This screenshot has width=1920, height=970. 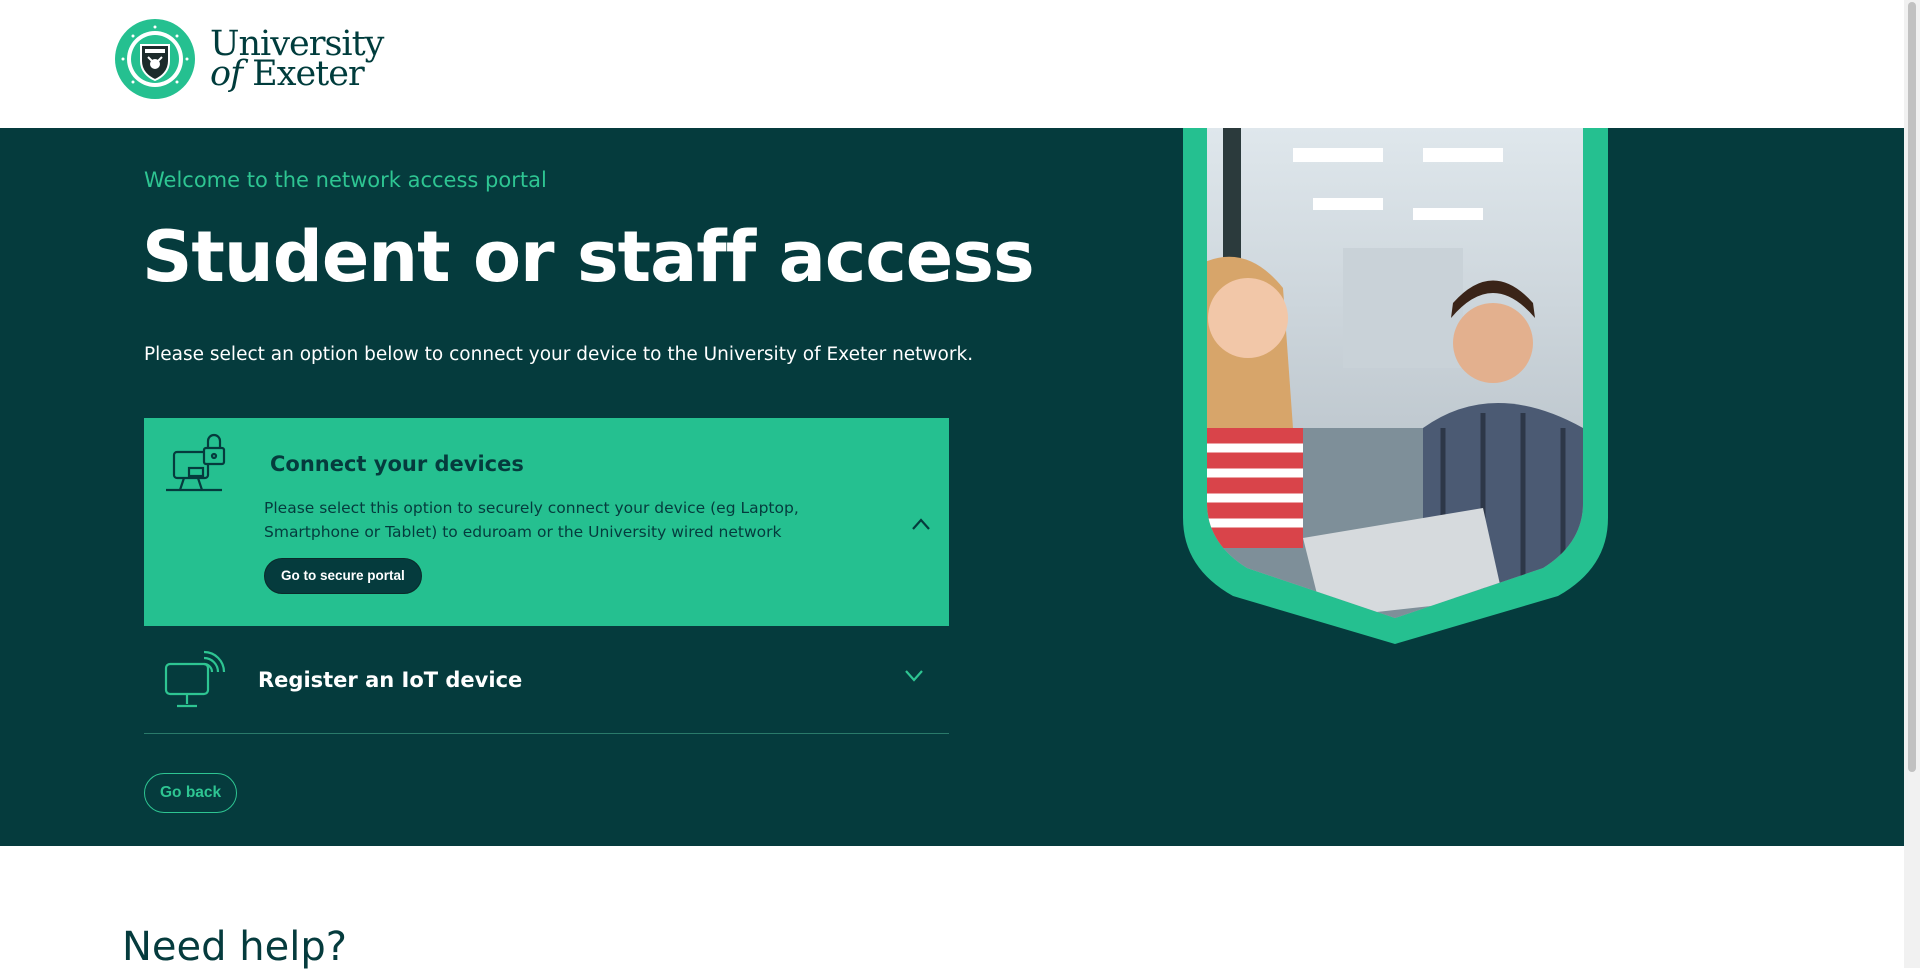 What do you see at coordinates (397, 464) in the screenshot?
I see `accordion-heading-connect: Connect your devices` at bounding box center [397, 464].